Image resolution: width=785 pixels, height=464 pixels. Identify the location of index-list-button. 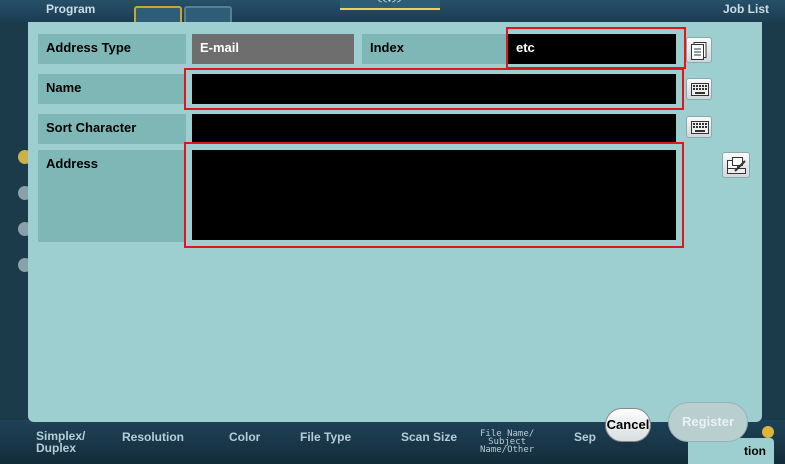
(699, 50).